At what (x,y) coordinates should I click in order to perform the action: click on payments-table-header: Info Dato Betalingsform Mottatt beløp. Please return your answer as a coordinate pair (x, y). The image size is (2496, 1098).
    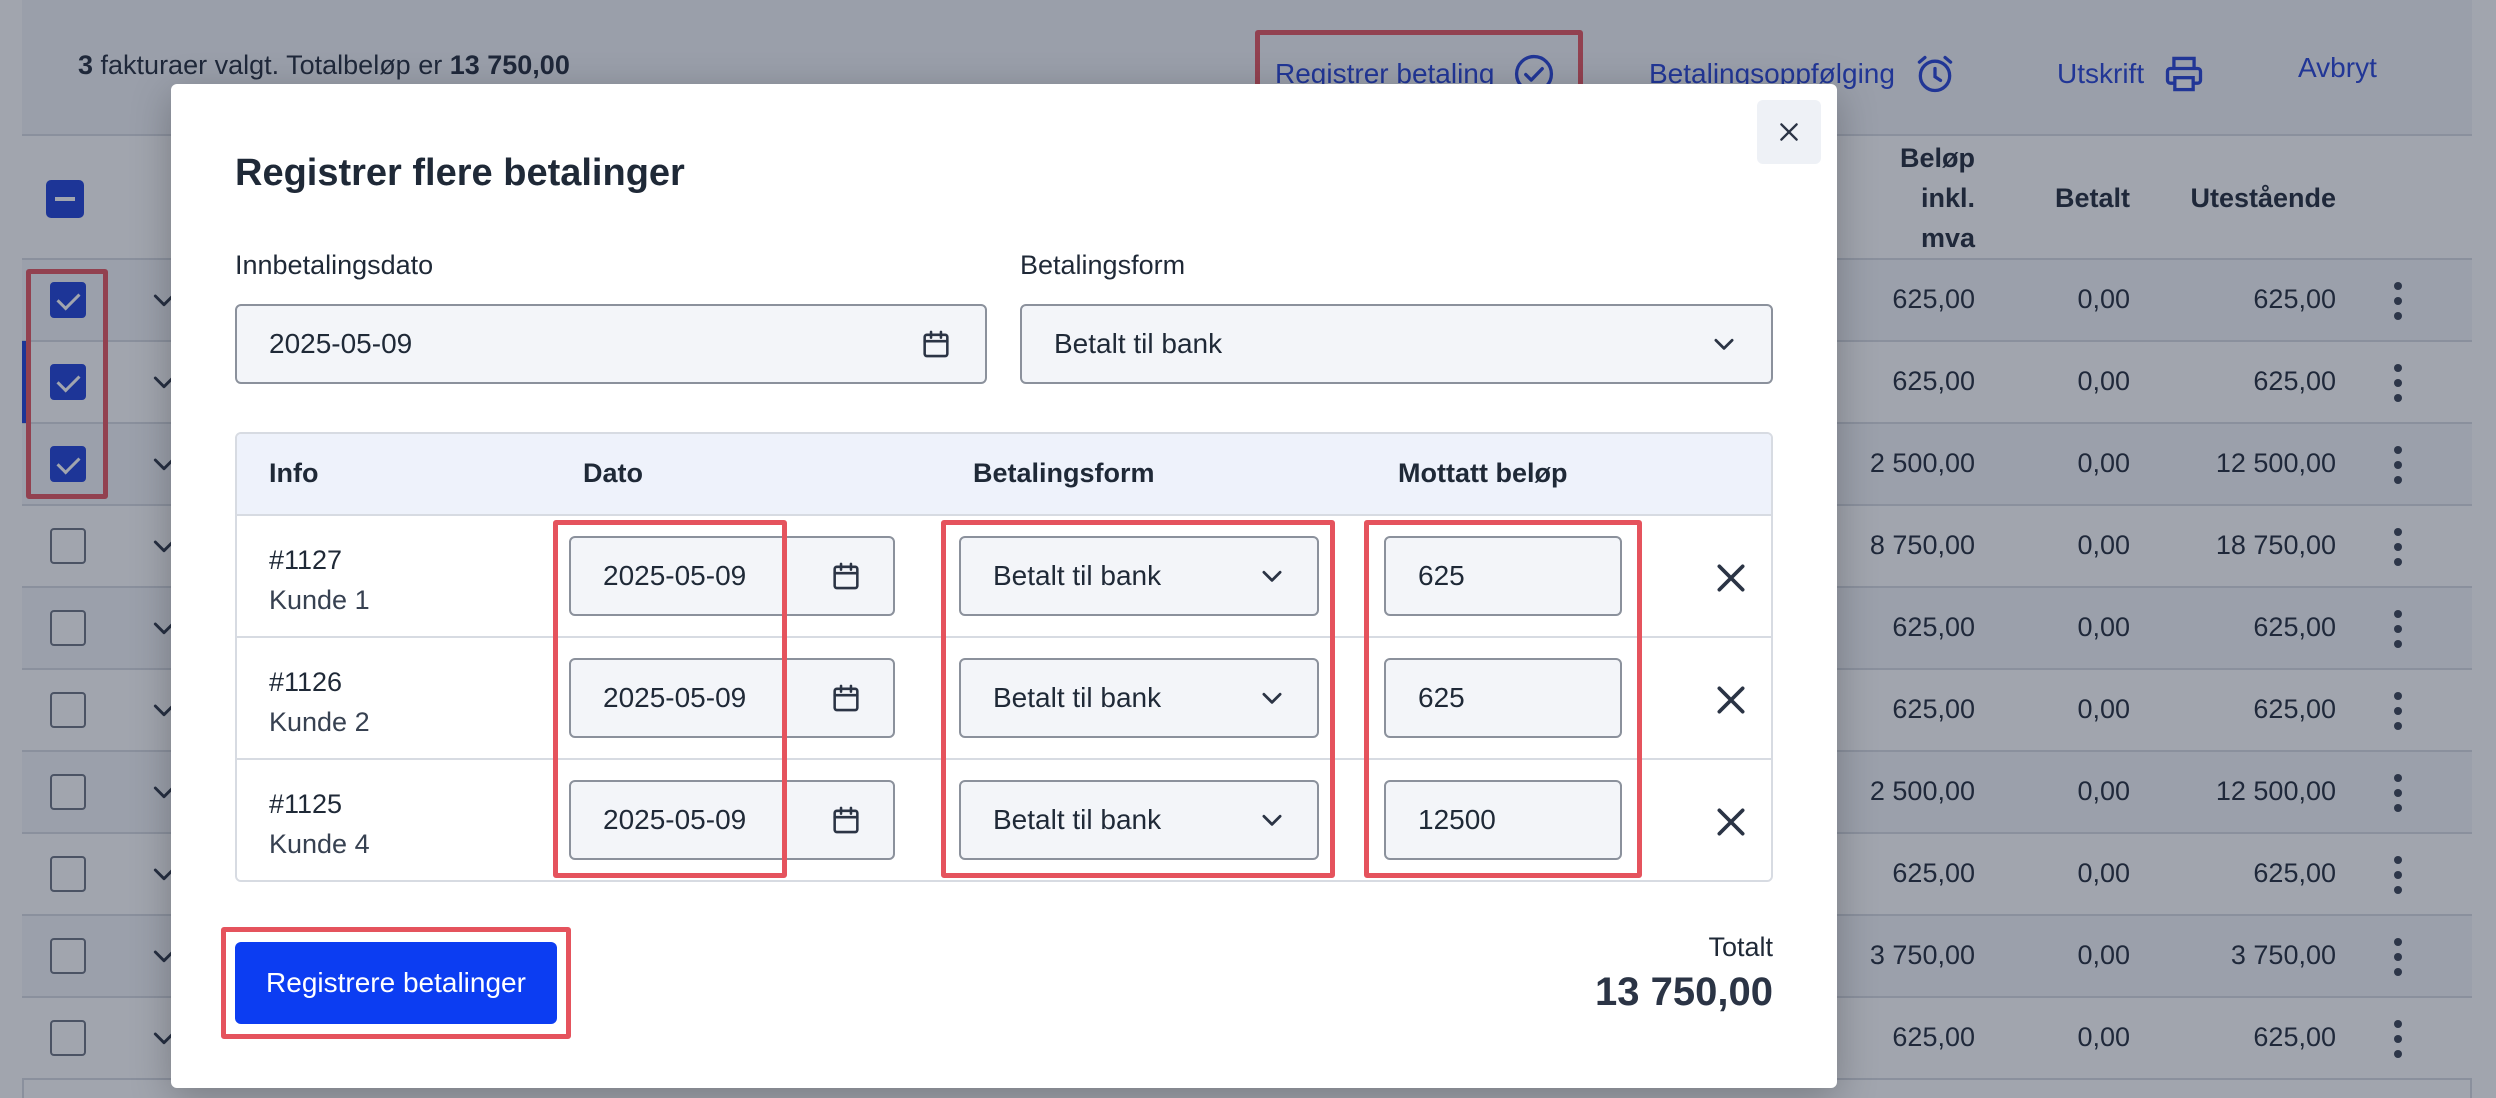
    Looking at the image, I should click on (1004, 475).